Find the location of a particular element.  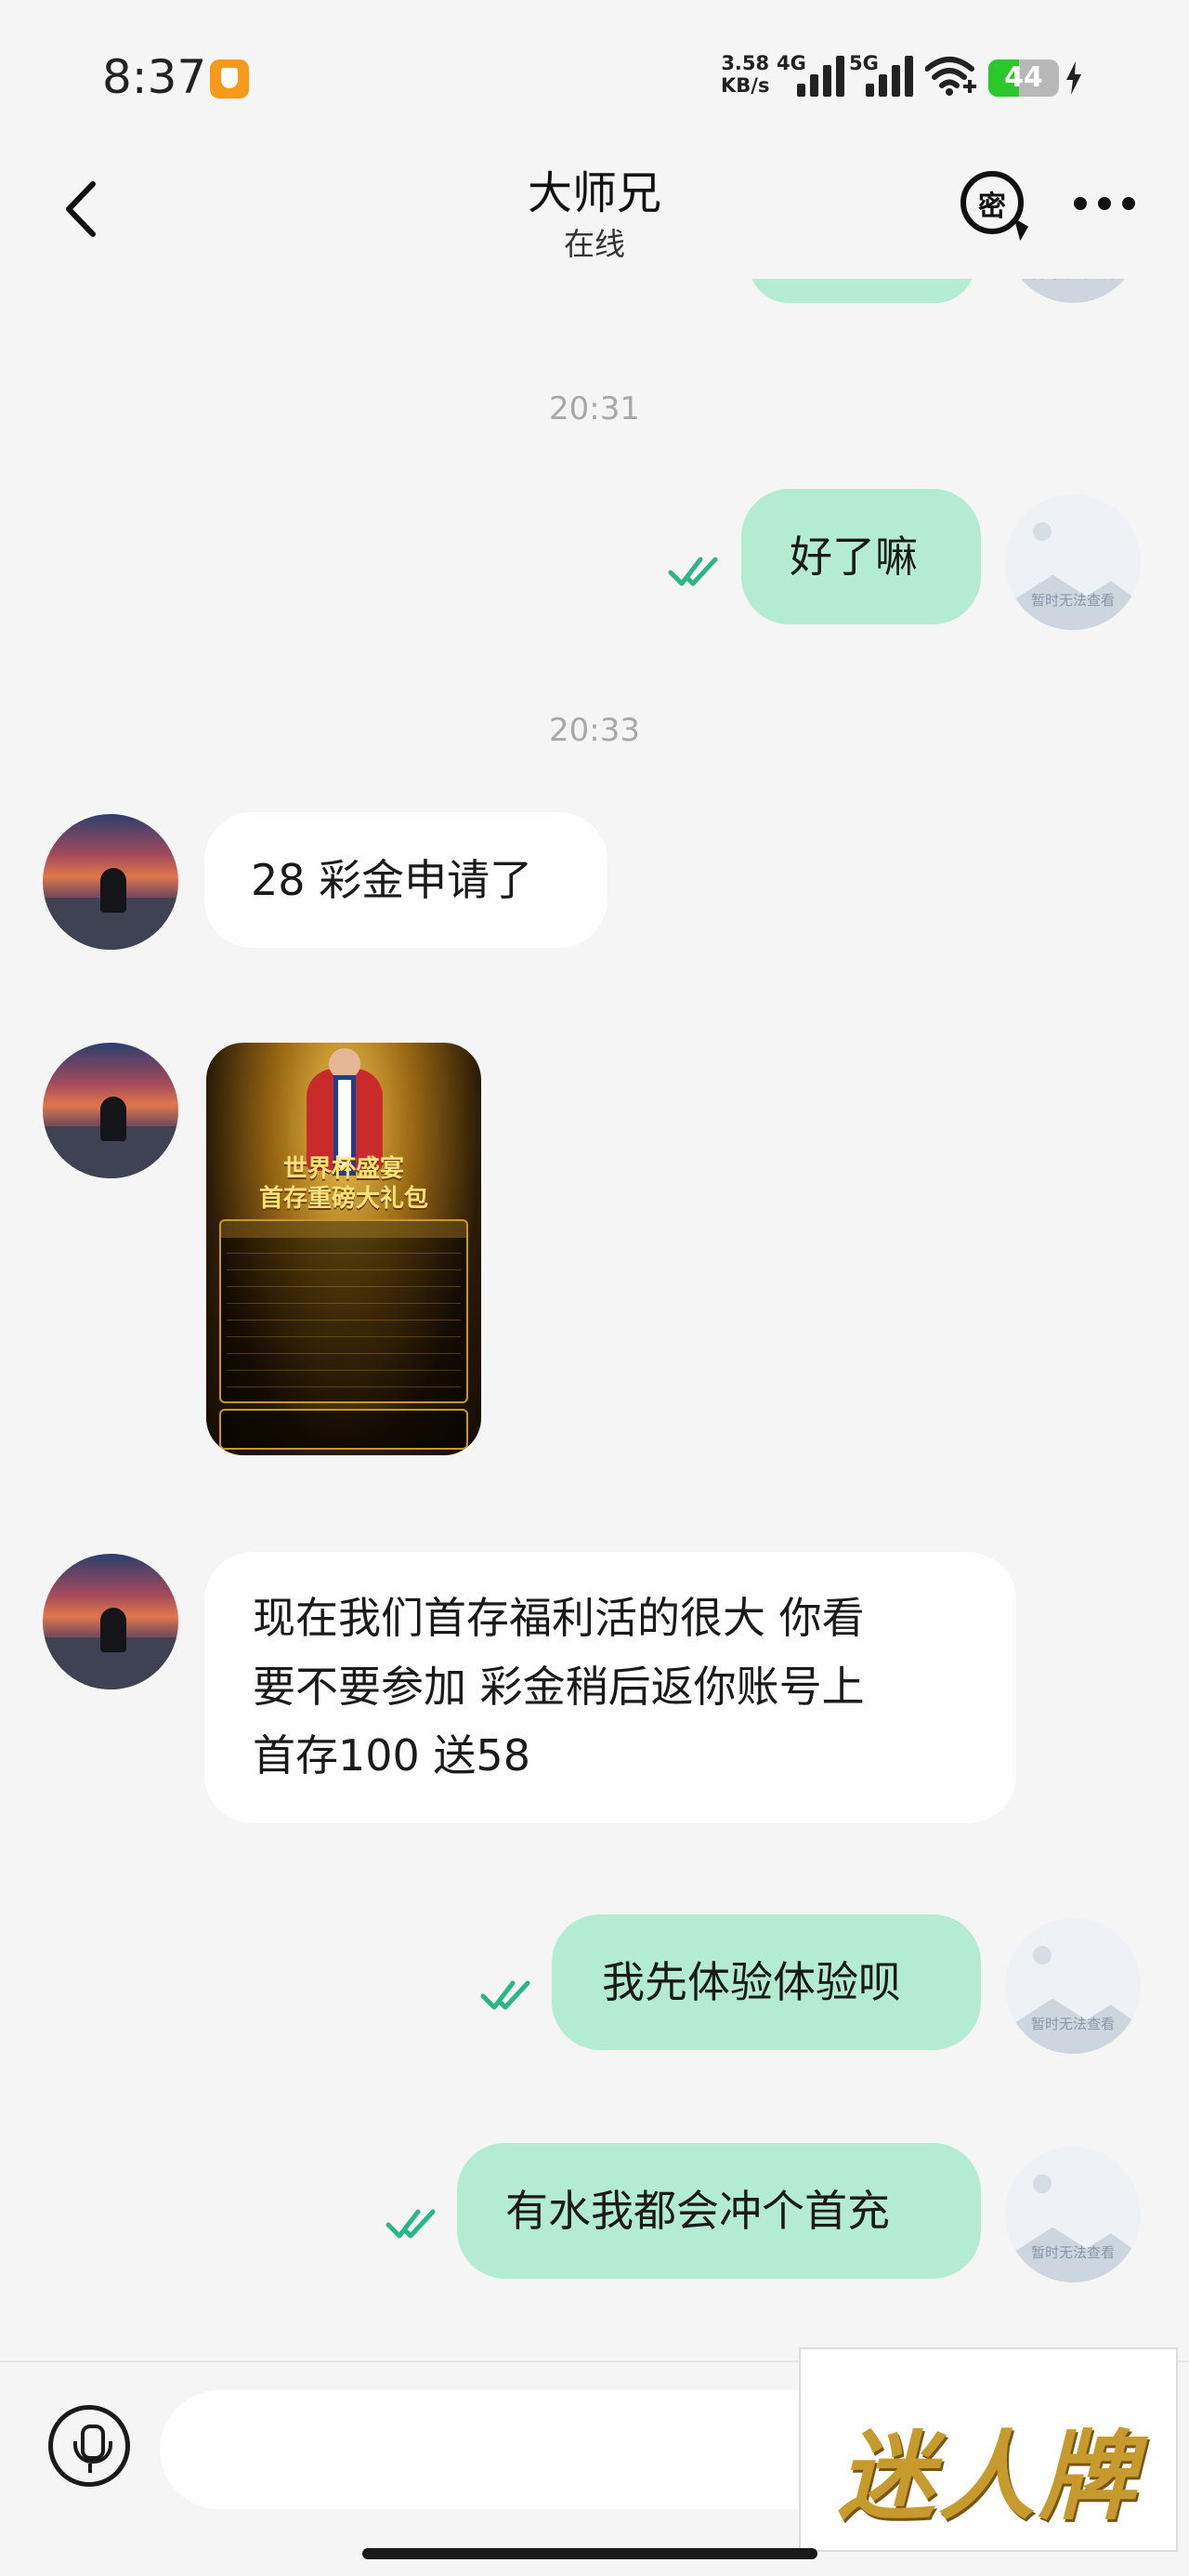

network-speed-value: 3.58 is located at coordinates (746, 63).